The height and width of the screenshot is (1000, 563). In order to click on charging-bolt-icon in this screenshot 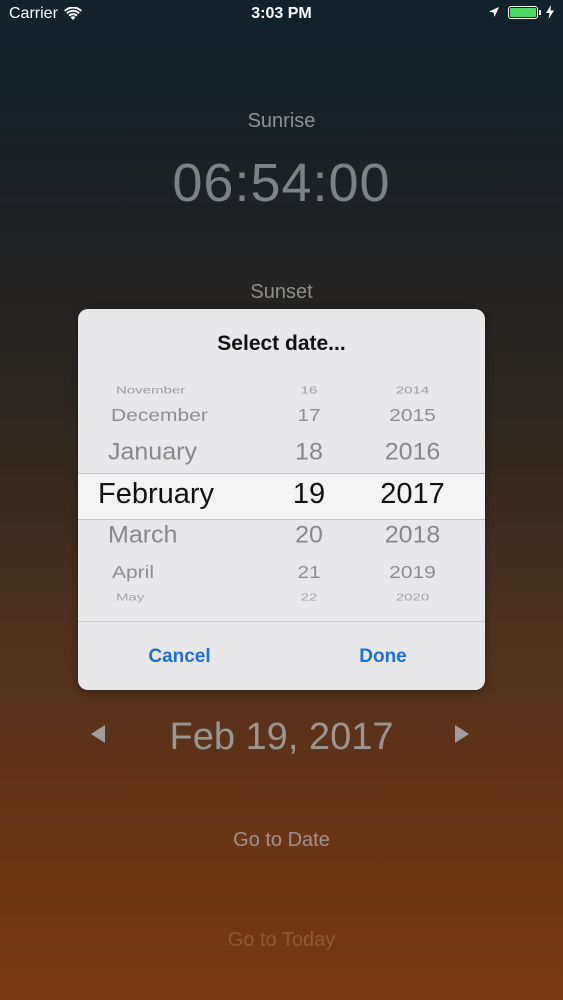, I will do `click(550, 12)`.